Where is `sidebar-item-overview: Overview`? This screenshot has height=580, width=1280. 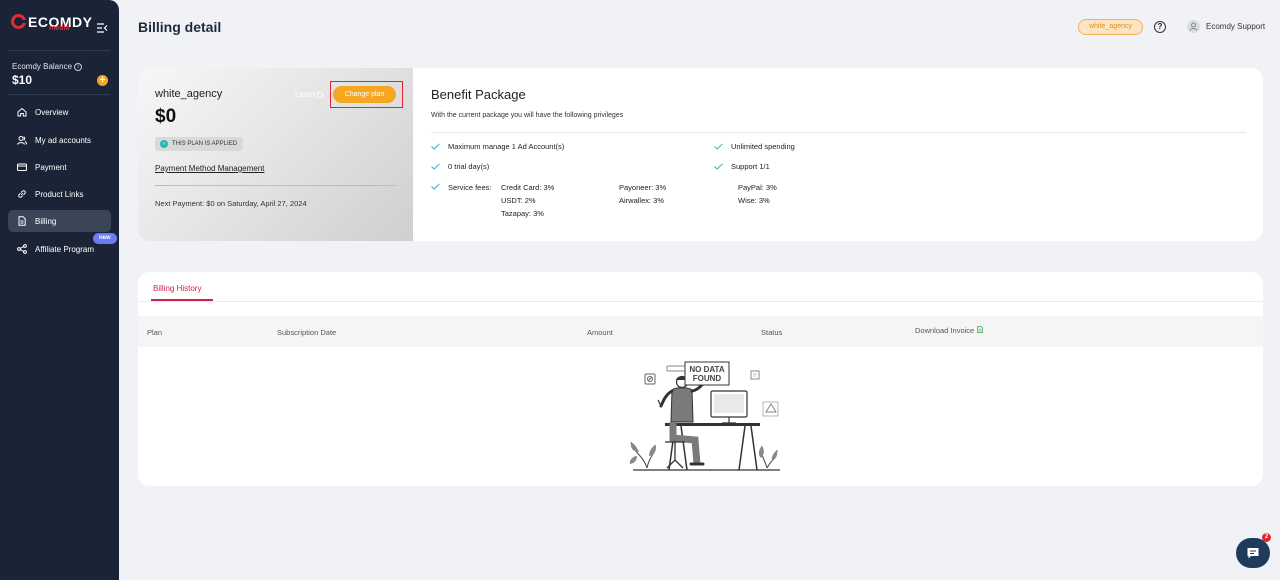
sidebar-item-overview: Overview is located at coordinates (59, 112).